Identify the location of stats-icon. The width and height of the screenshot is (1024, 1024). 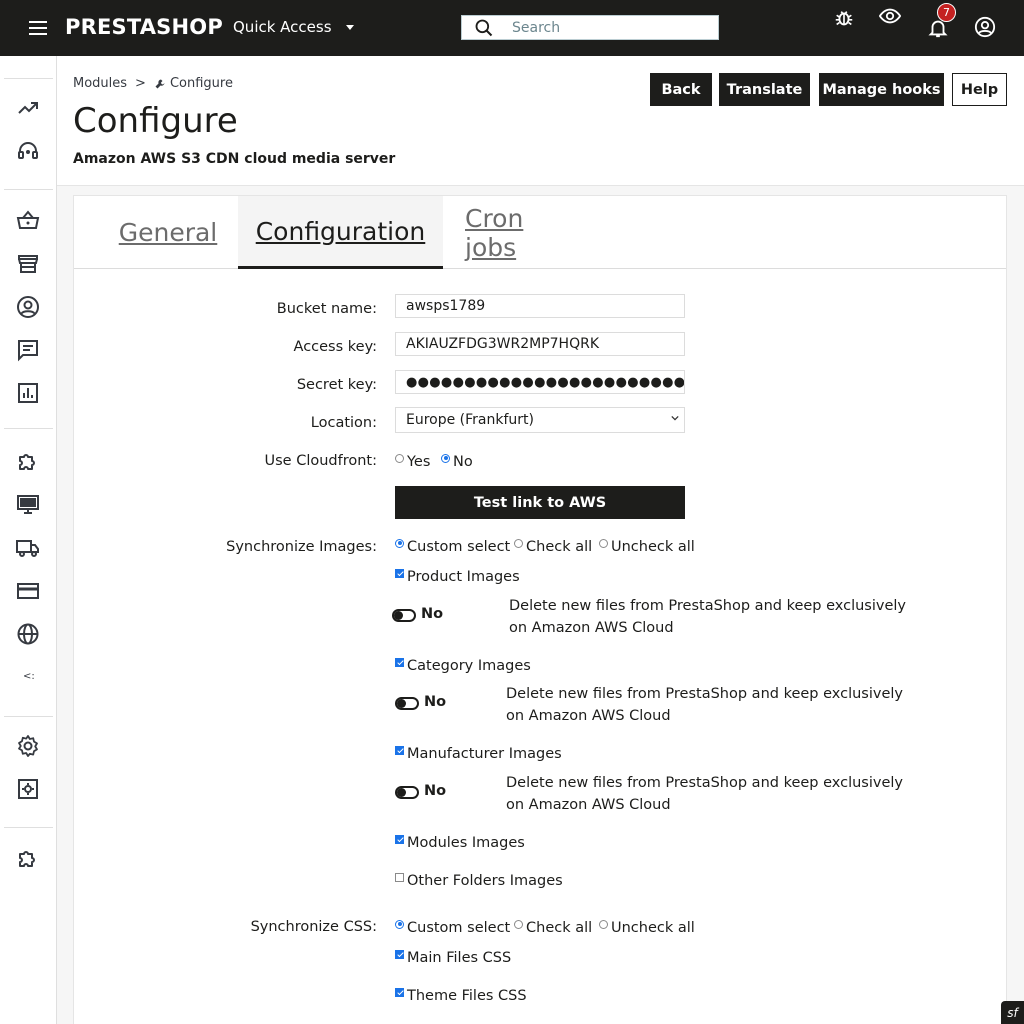
(28, 393).